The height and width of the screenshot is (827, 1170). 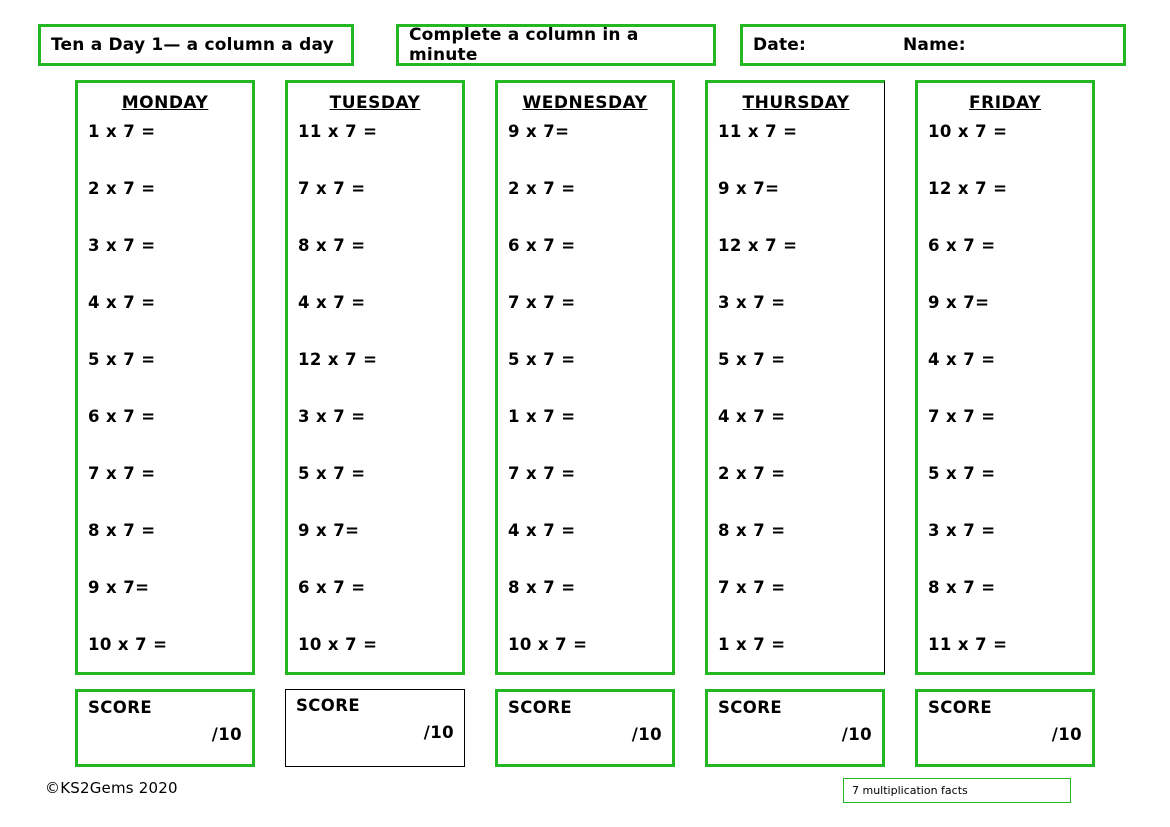 What do you see at coordinates (585, 103) in the screenshot?
I see `day-heading-wednesday: WEDNESDAY` at bounding box center [585, 103].